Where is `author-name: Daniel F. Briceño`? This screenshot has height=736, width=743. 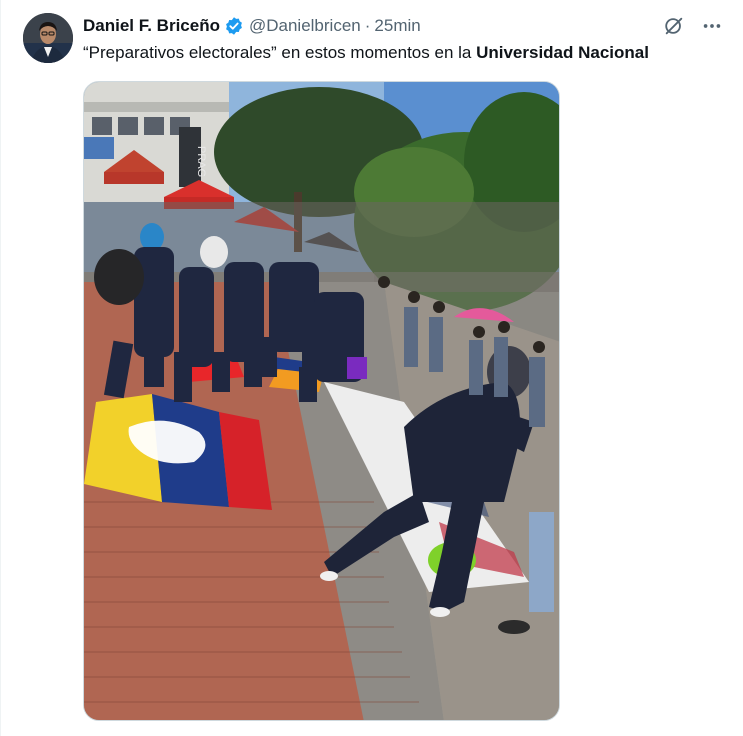
author-name: Daniel F. Briceño is located at coordinates (151, 26).